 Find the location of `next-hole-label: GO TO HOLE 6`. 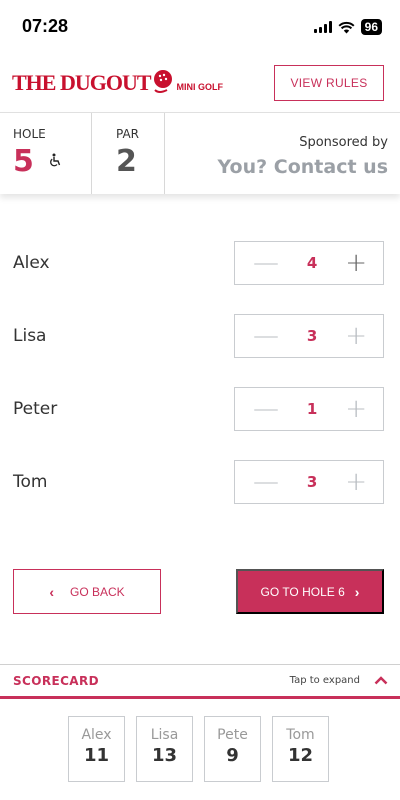

next-hole-label: GO TO HOLE 6 is located at coordinates (302, 591).